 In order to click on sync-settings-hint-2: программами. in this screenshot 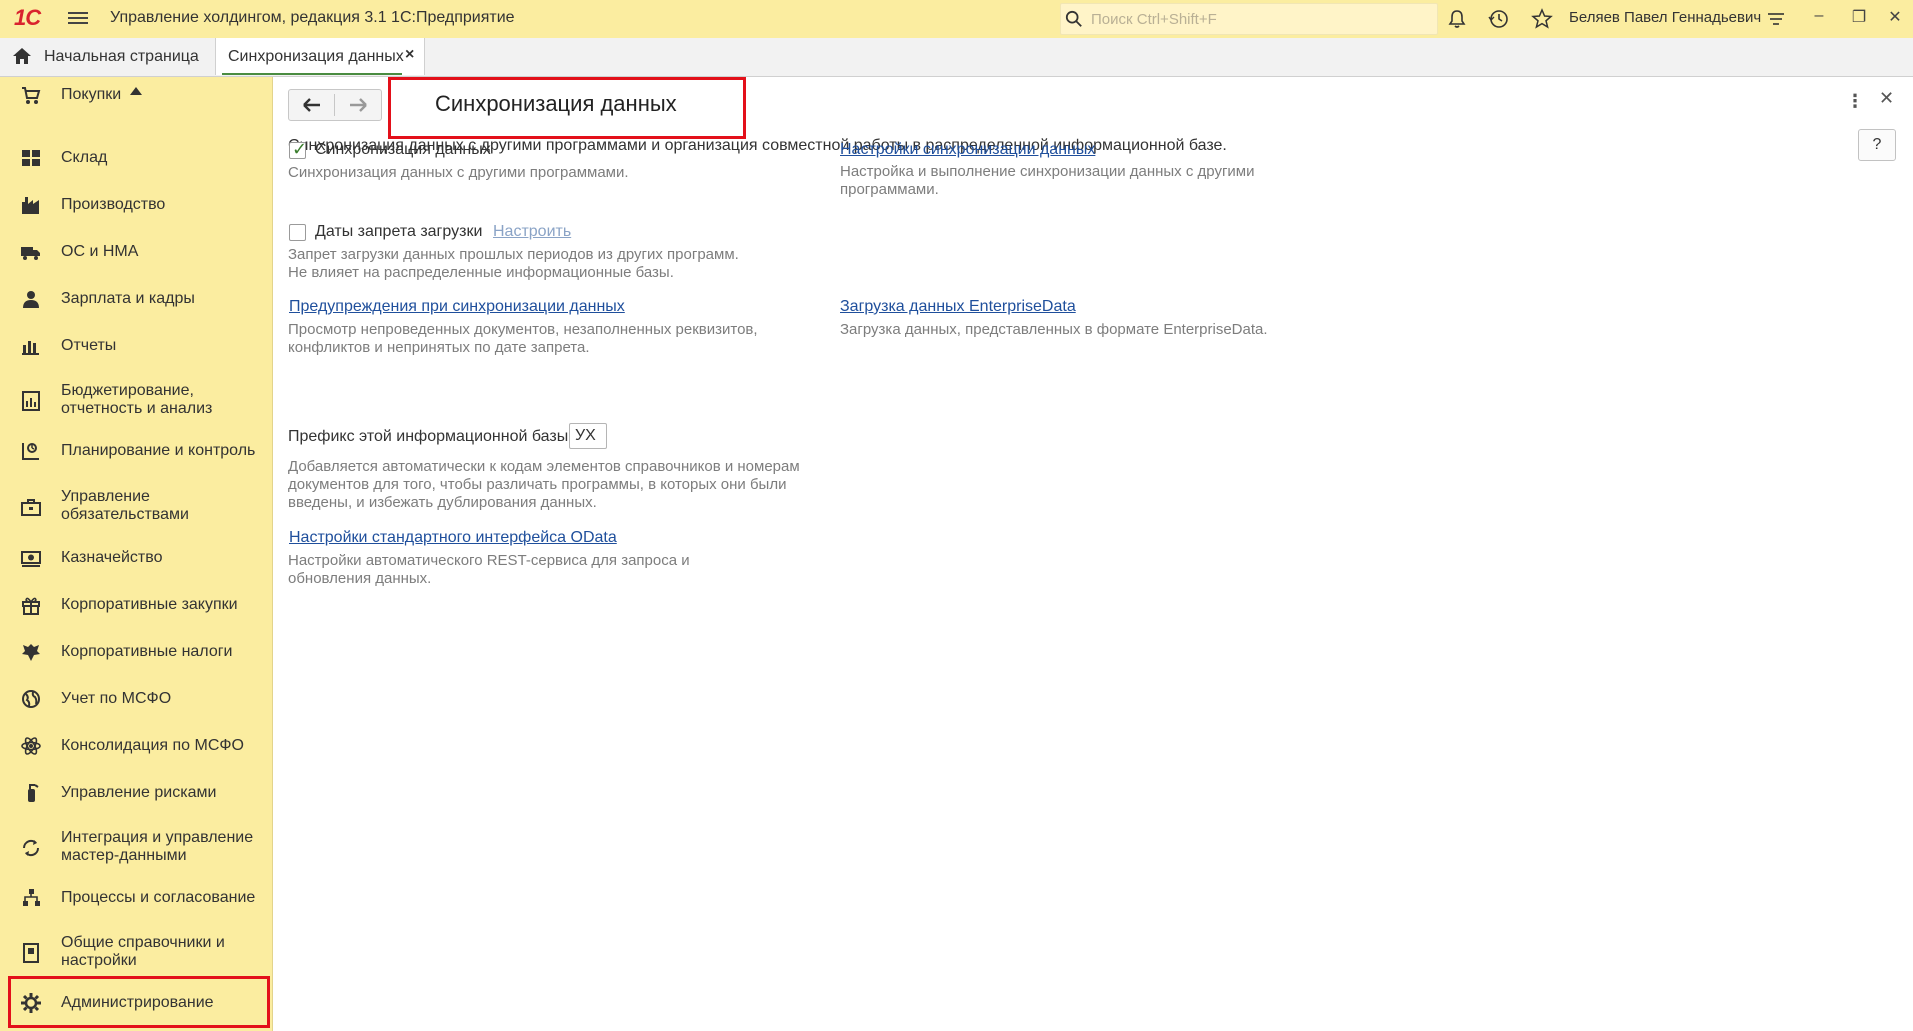, I will do `click(889, 189)`.